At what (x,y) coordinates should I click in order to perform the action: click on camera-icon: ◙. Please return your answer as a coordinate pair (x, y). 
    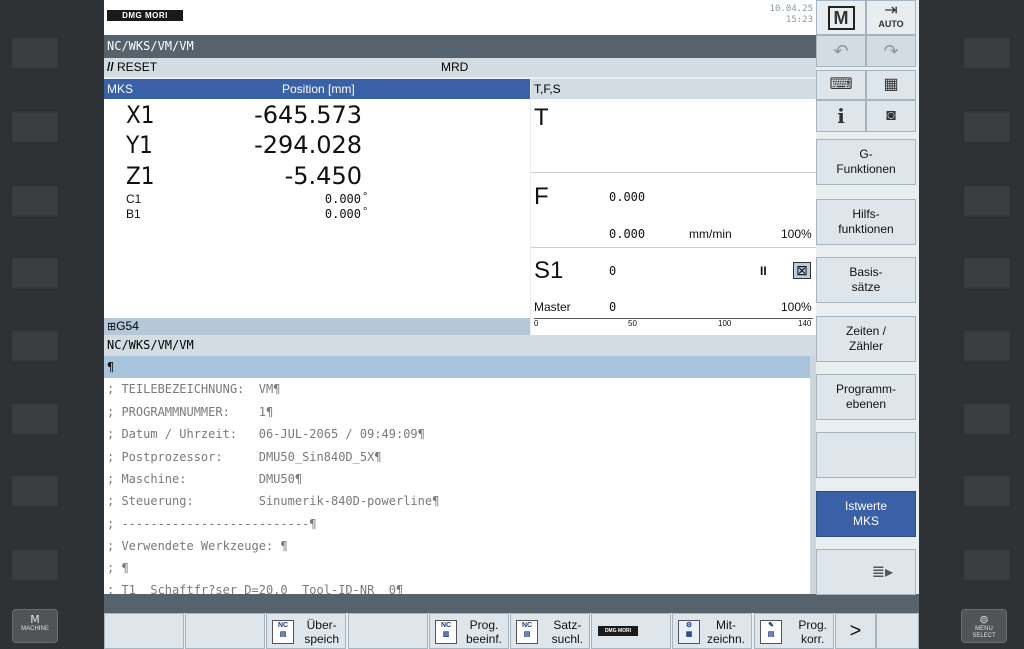
    Looking at the image, I should click on (891, 115).